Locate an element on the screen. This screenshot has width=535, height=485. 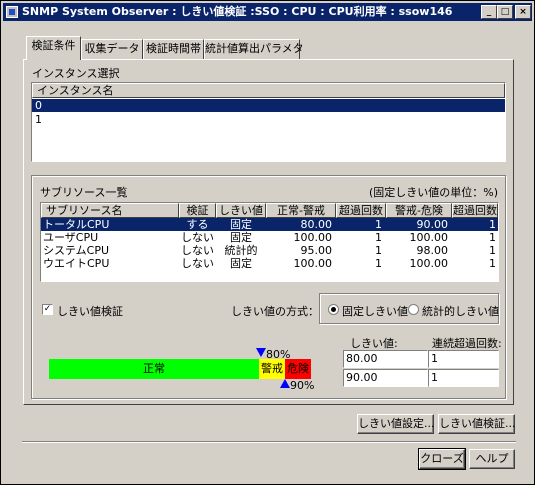
col-verify: 検証 is located at coordinates (197, 210).